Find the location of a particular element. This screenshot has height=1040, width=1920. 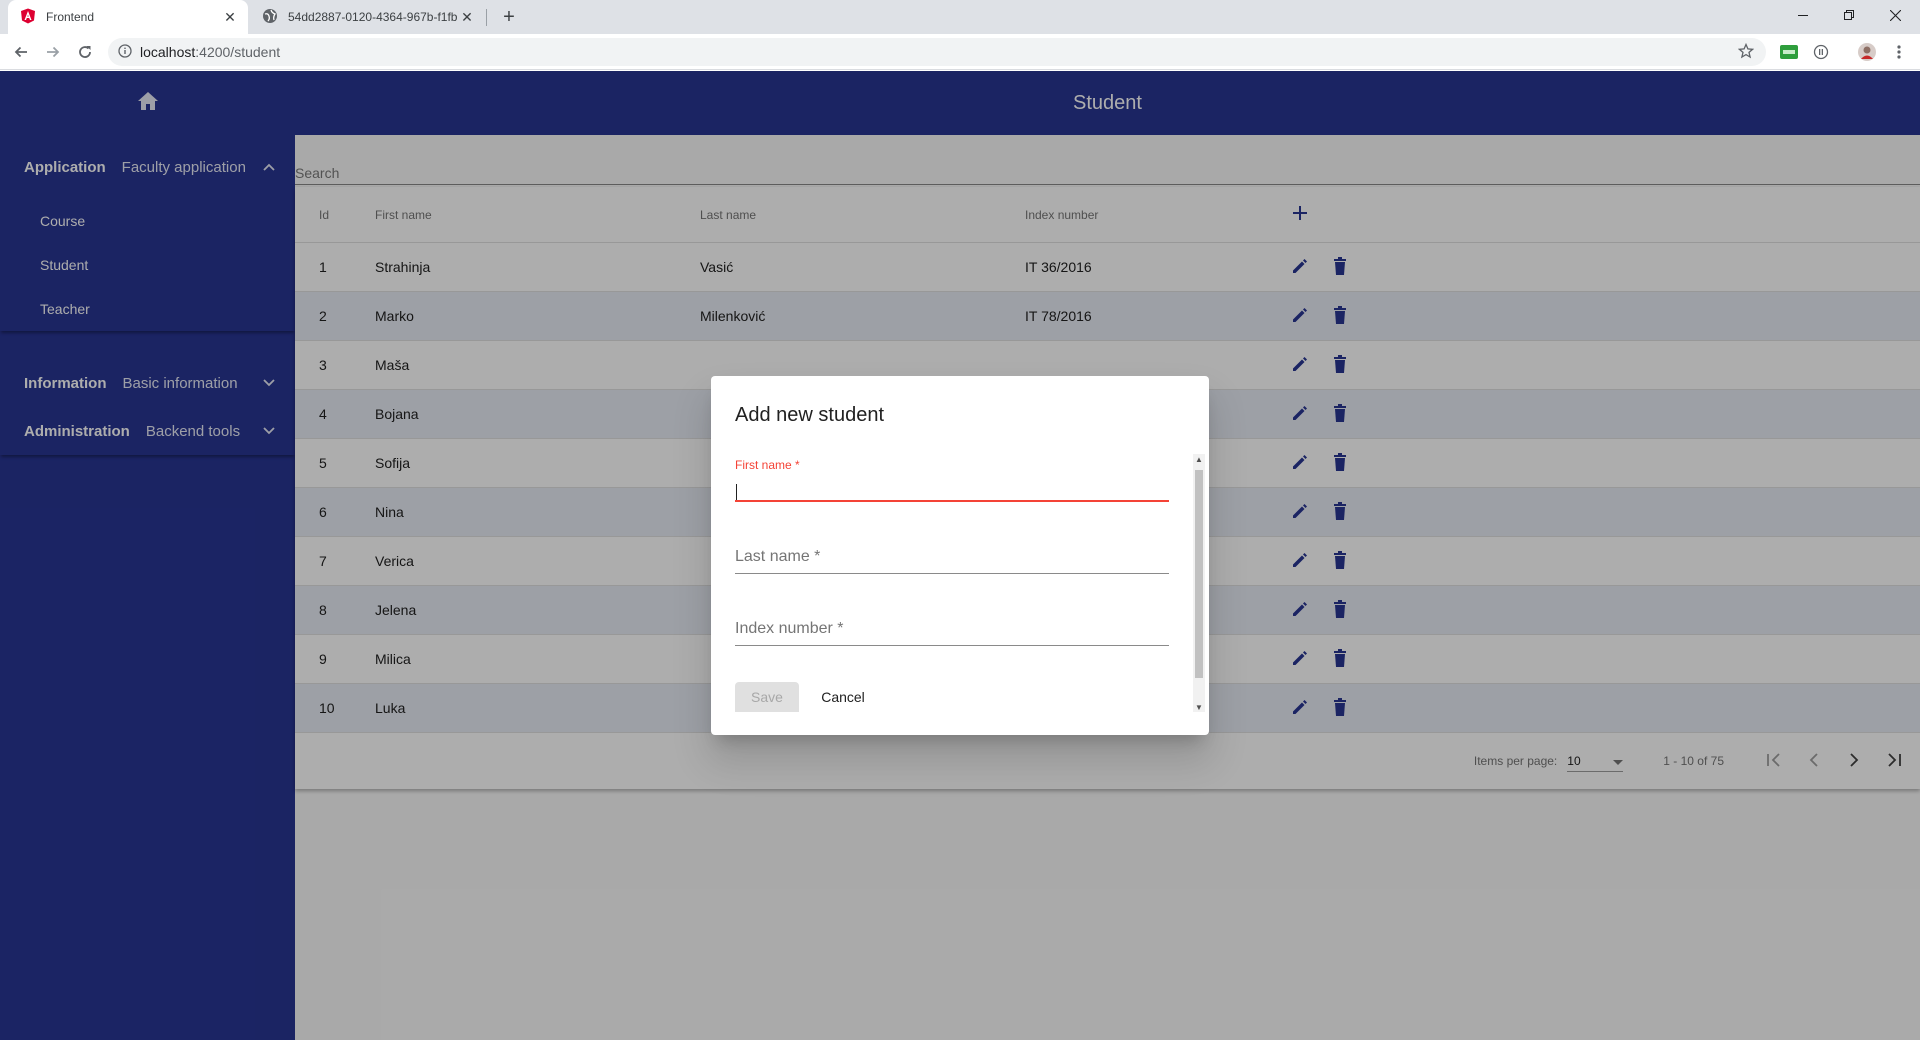

back-button is located at coordinates (21, 52).